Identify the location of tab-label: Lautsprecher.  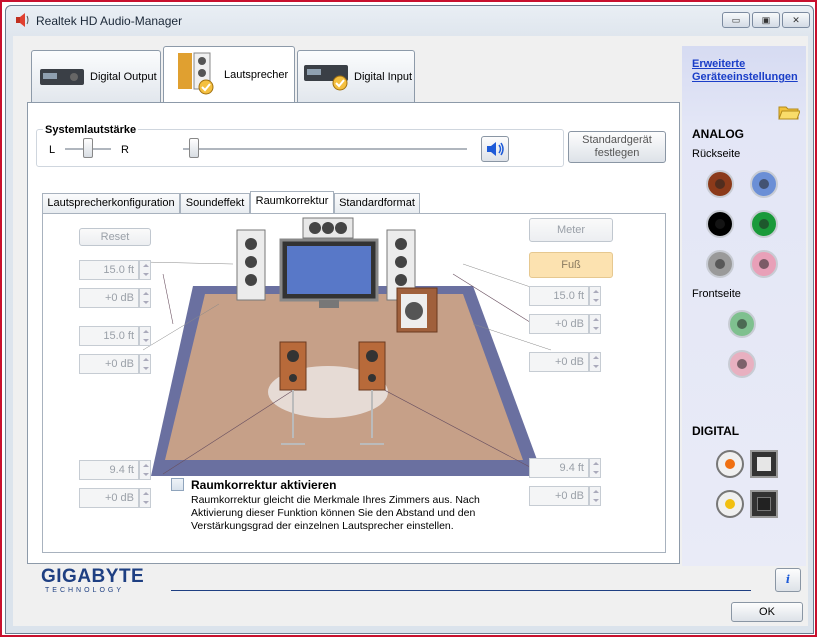
(256, 75).